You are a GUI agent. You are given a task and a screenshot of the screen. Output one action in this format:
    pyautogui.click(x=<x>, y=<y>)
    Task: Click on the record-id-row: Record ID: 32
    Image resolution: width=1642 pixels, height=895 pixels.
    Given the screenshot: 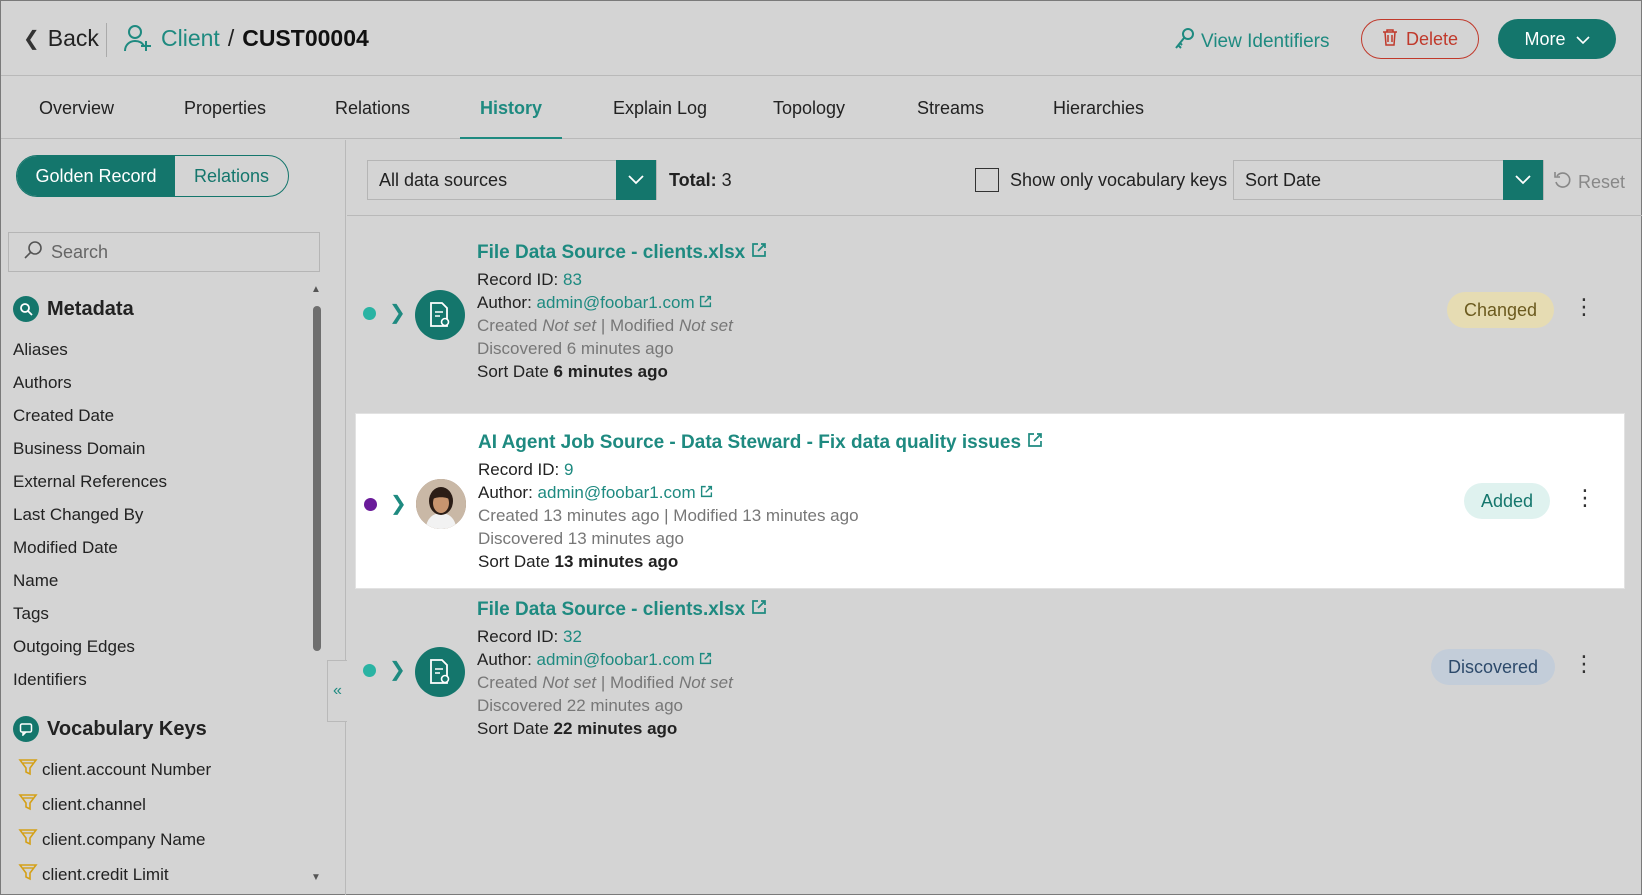 What is the action you would take?
    pyautogui.click(x=622, y=636)
    